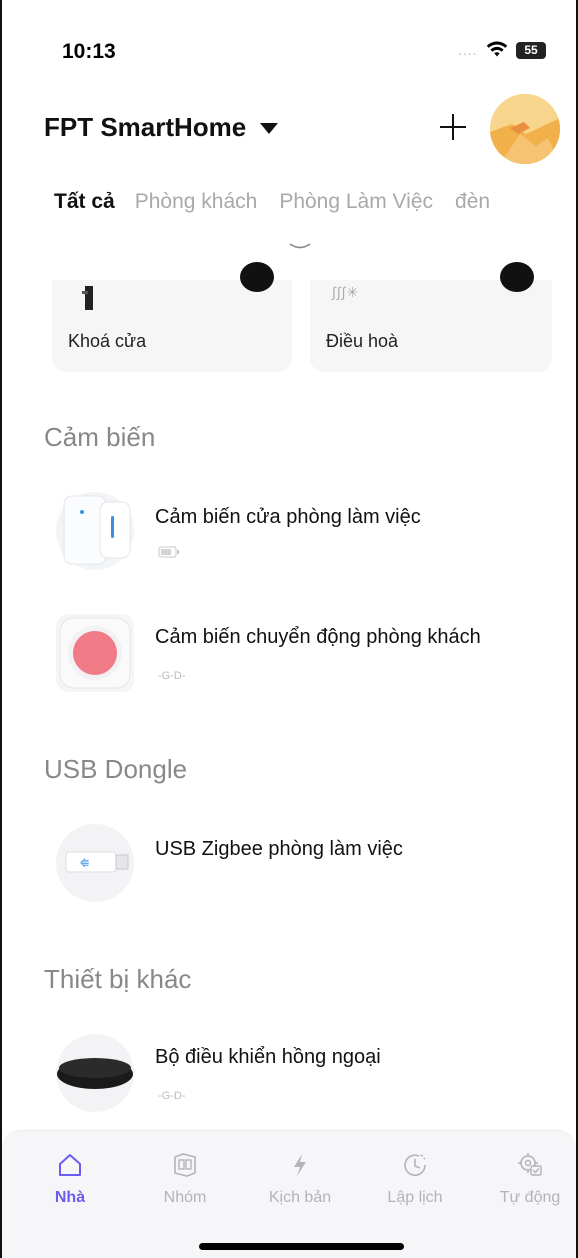  What do you see at coordinates (300, 1165) in the screenshot?
I see `lightning-icon` at bounding box center [300, 1165].